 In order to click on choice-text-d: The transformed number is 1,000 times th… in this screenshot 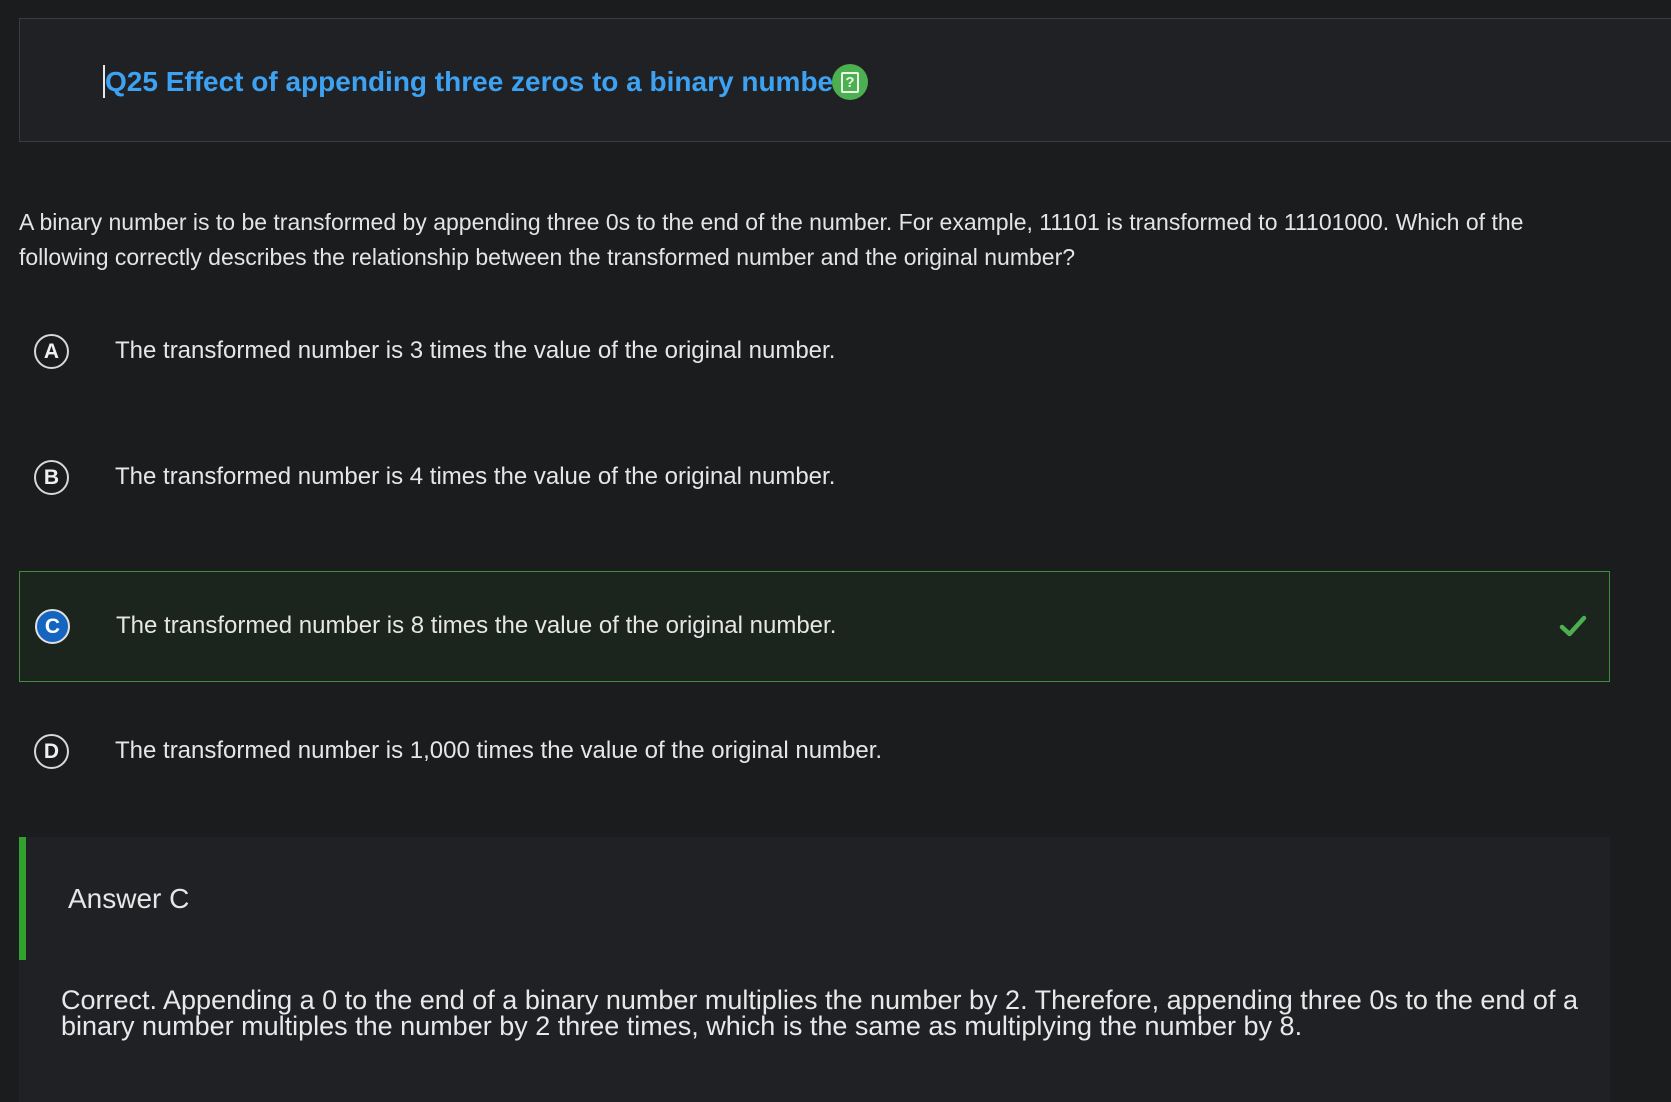, I will do `click(499, 750)`.